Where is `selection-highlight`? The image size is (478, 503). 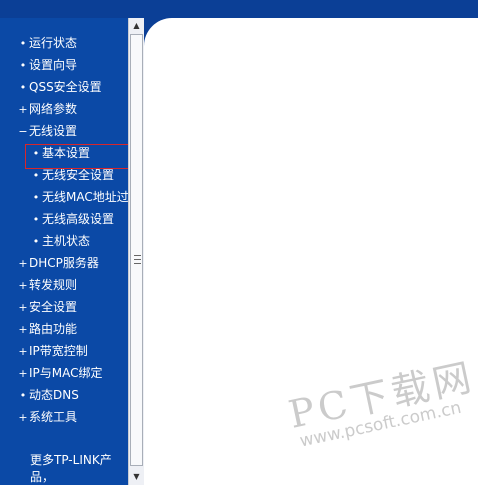
selection-highlight is located at coordinates (77, 156).